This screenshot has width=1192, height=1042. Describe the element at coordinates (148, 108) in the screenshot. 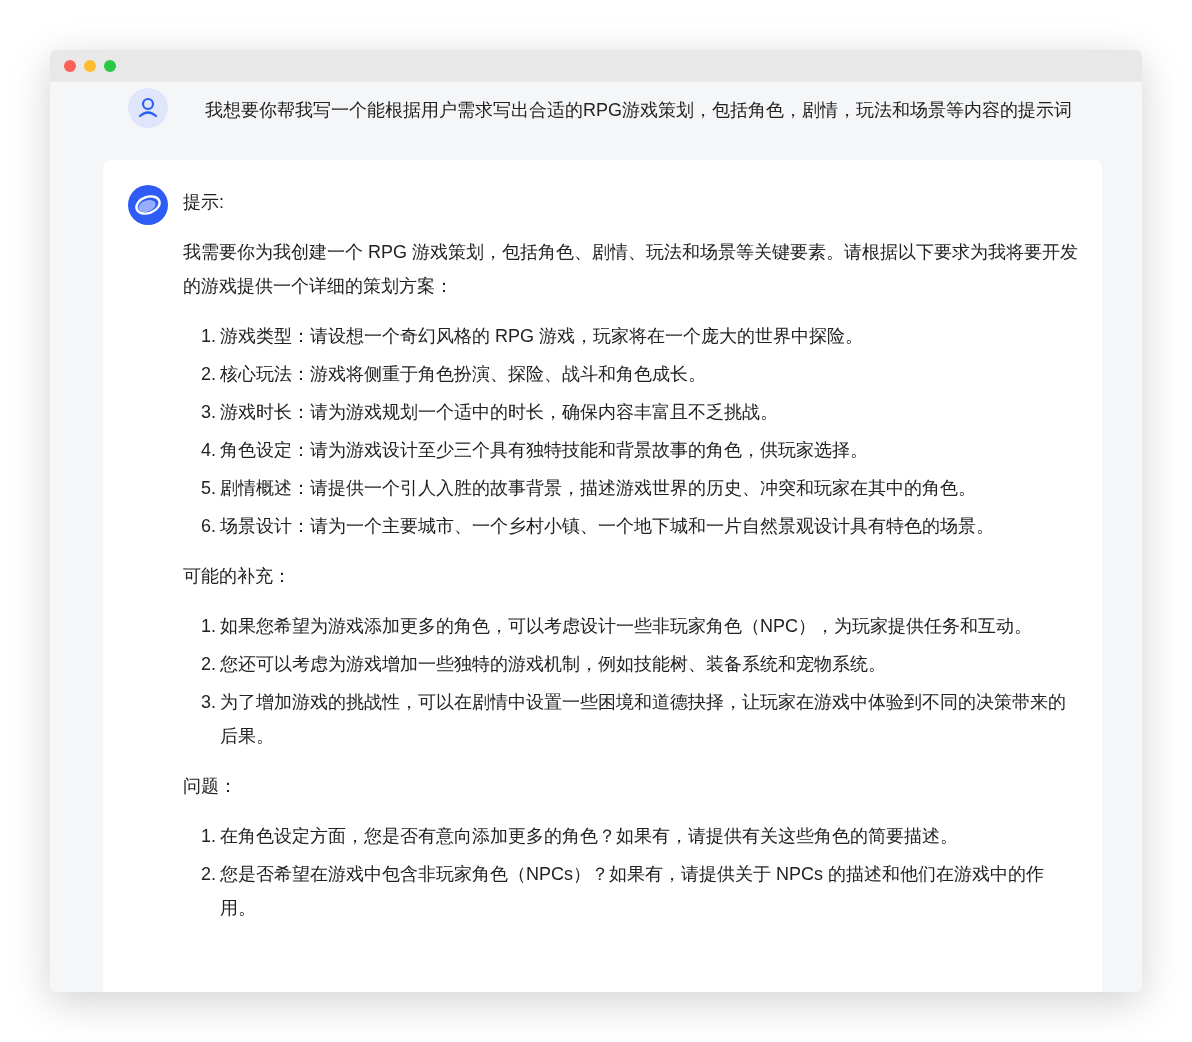

I see `user-avatar-icon` at that location.